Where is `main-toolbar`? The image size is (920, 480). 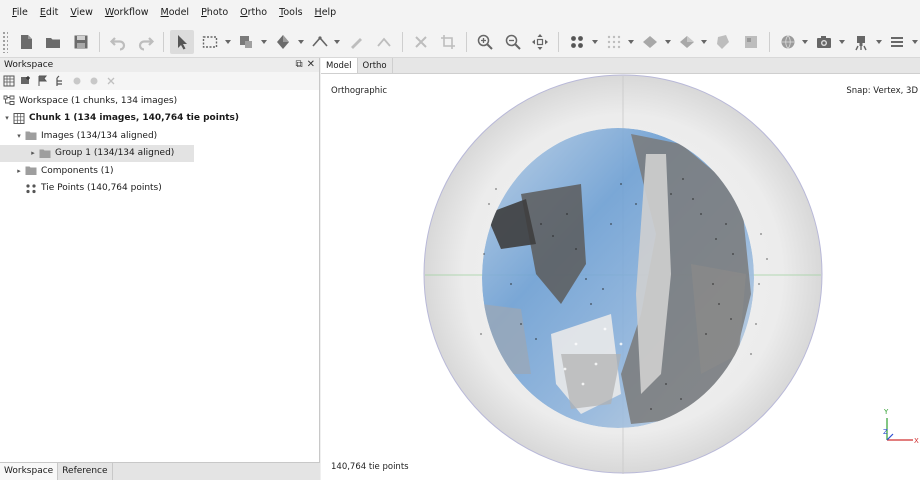
main-toolbar is located at coordinates (460, 42).